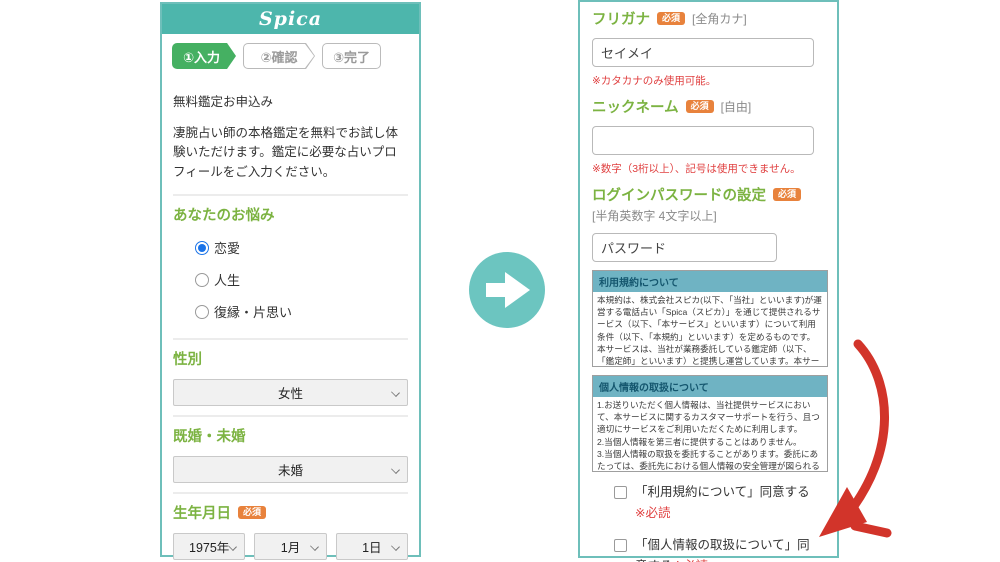 The image size is (1000, 562). I want to click on agree-terms-row: 「利用規約について」同意する※必読, so click(716, 503).